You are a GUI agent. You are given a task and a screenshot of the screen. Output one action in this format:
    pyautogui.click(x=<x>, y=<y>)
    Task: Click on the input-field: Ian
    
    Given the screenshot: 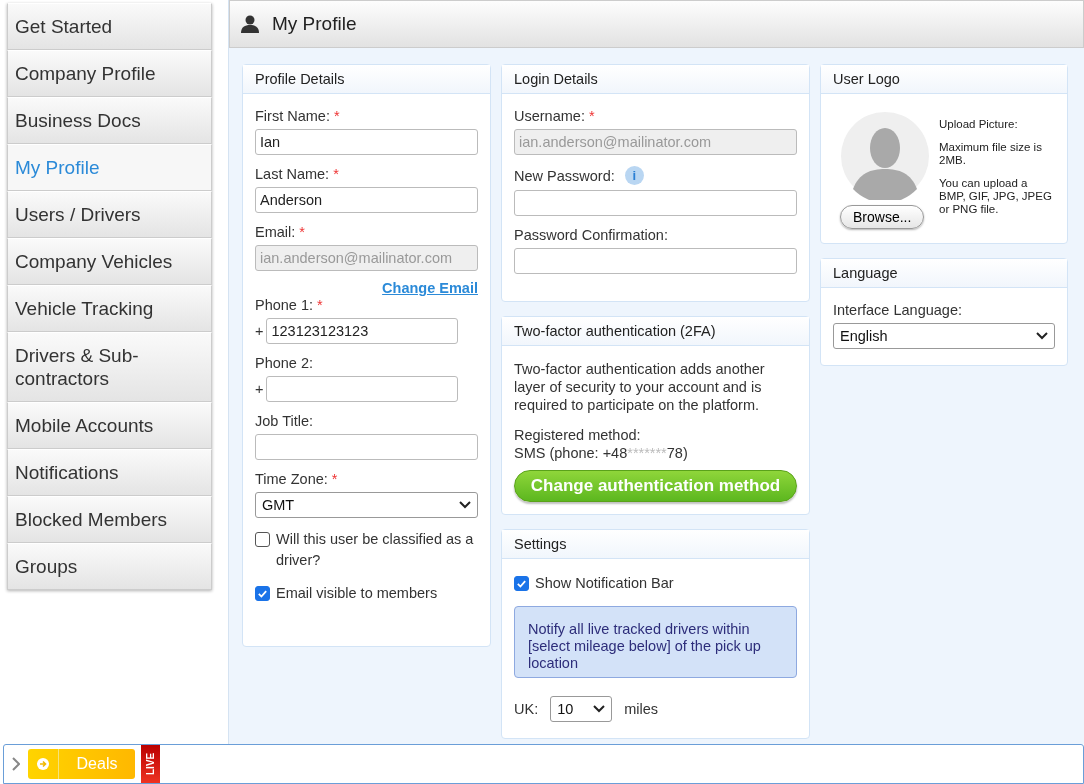 What is the action you would take?
    pyautogui.click(x=366, y=142)
    